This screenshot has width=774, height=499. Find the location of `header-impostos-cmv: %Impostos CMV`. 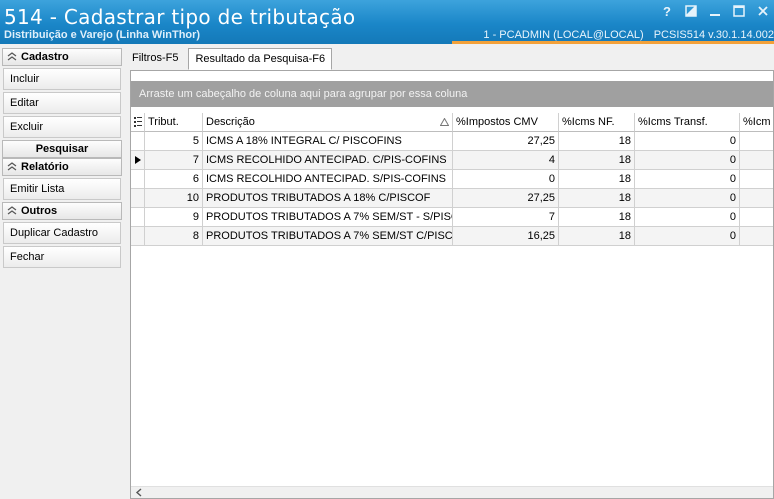

header-impostos-cmv: %Impostos CMV is located at coordinates (506, 122).